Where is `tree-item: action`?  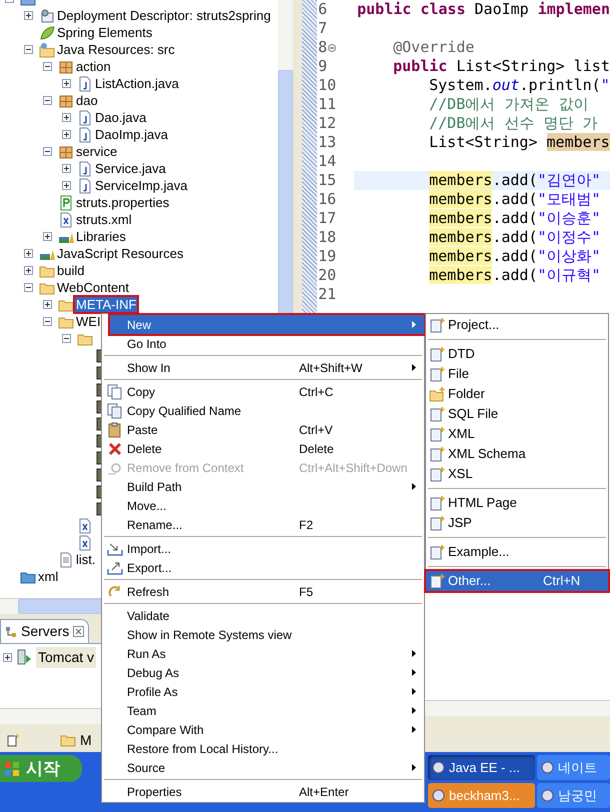 tree-item: action is located at coordinates (93, 66).